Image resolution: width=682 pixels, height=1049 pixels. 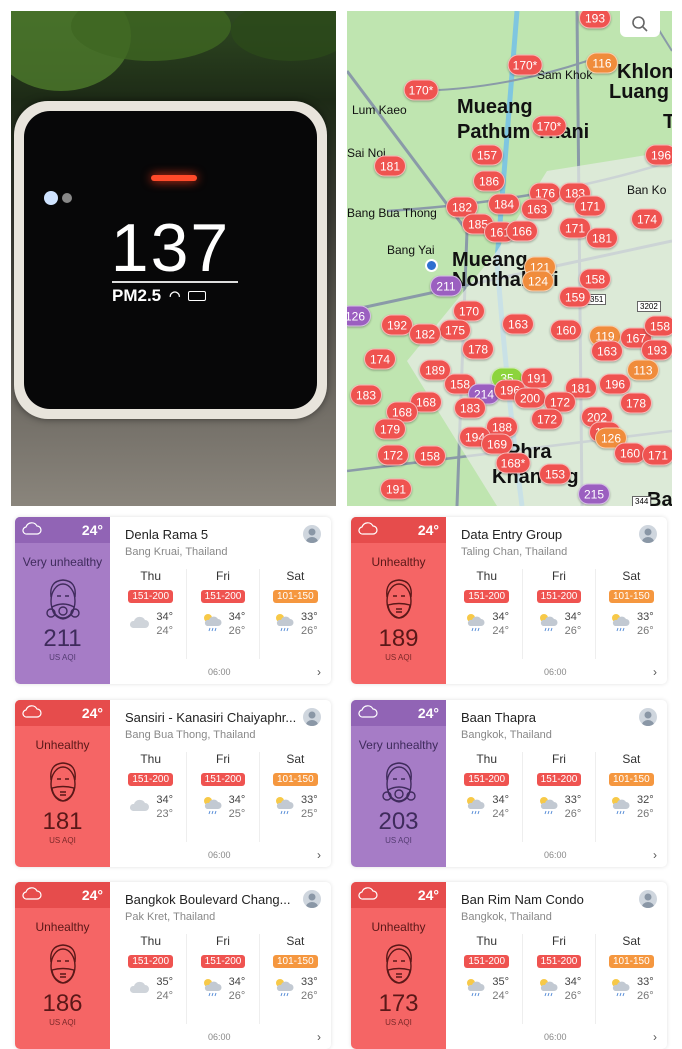 I want to click on station-name: Baan Thapra, so click(x=498, y=717).